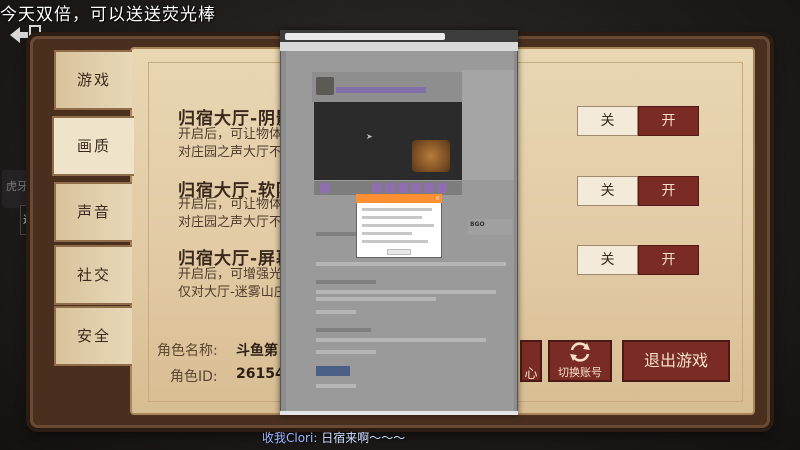 This screenshot has width=800, height=450. Describe the element at coordinates (257, 351) in the screenshot. I see `role-name-value: 斗鱼第` at that location.